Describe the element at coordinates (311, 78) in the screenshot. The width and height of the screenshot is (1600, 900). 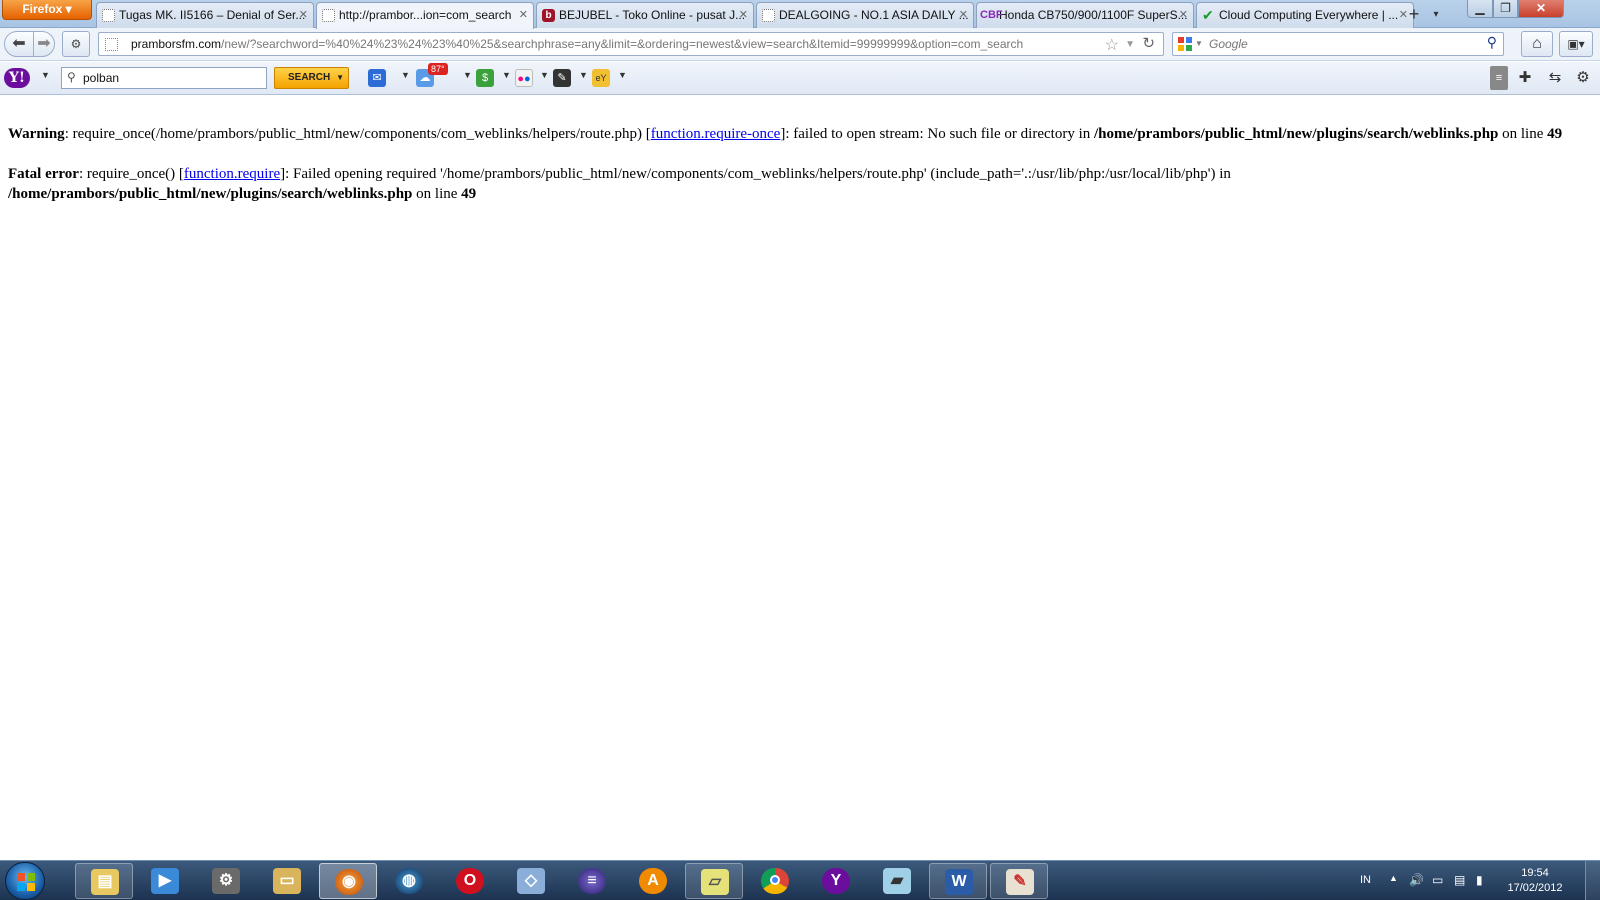
I see `yahoo-search-button: SEARCH ▼` at that location.